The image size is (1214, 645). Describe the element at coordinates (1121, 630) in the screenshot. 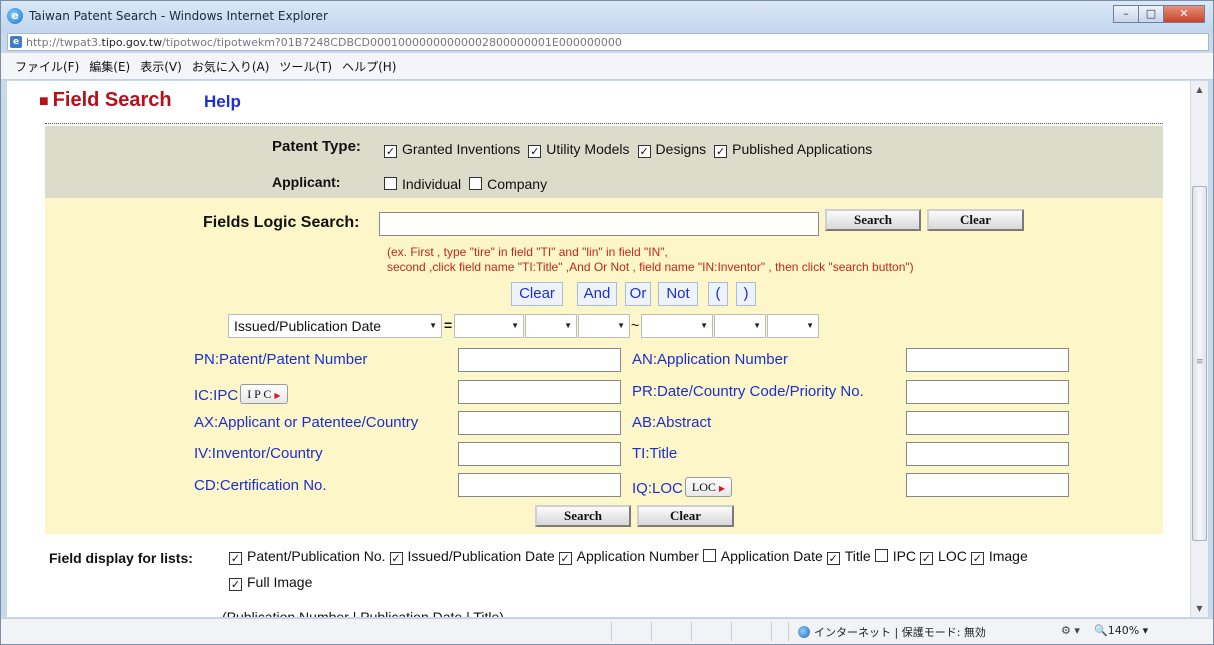

I see `zoom-level: 🔍140% ▾` at that location.